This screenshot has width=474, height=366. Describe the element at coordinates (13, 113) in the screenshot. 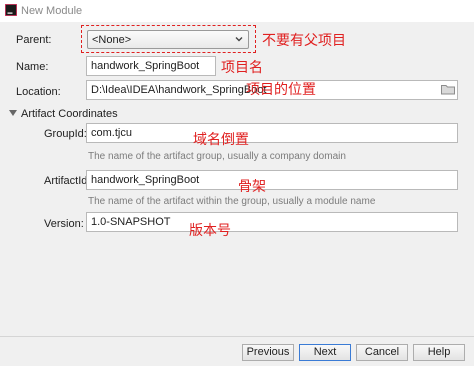

I see `triangle-down-icon` at that location.